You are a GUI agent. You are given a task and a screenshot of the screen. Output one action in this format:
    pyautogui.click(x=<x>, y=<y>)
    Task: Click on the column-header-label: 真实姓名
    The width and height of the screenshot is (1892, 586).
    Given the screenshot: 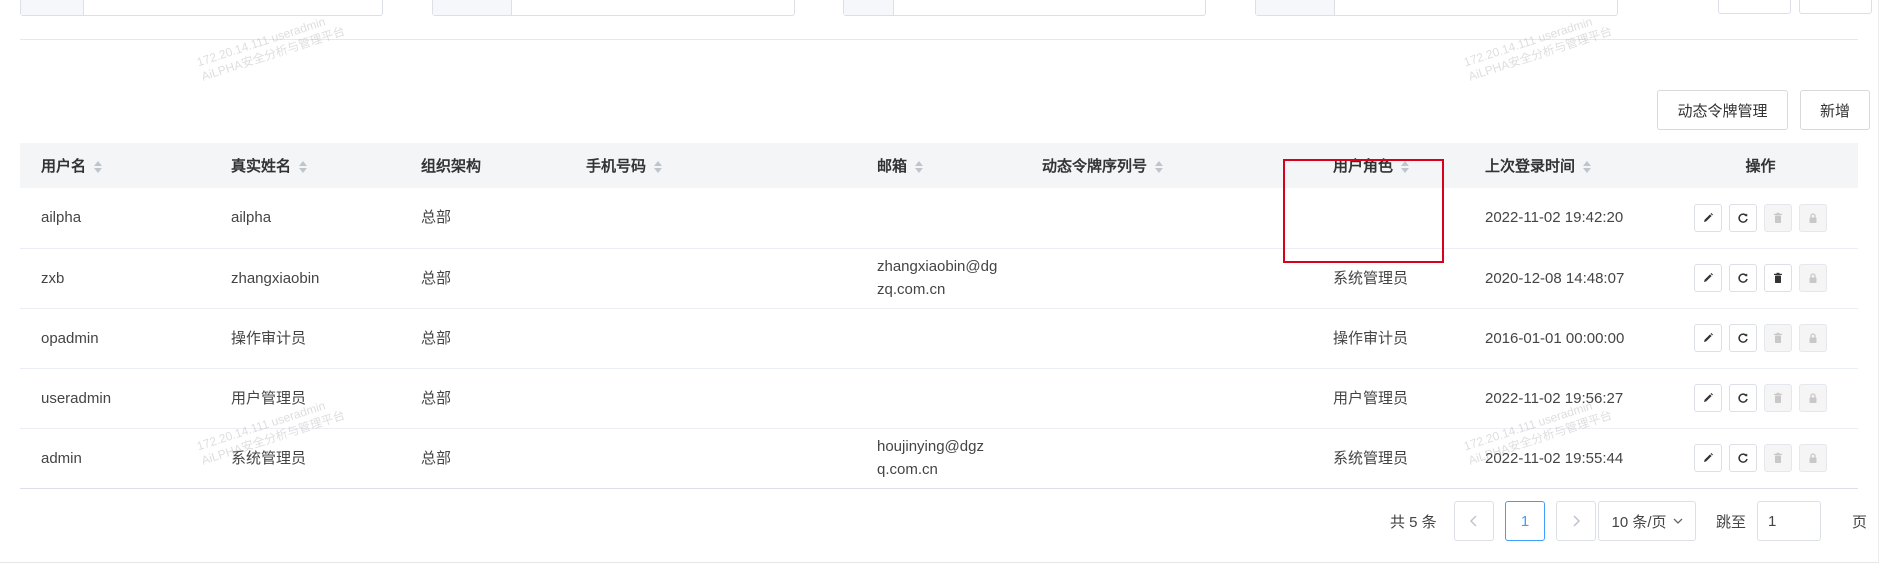 What is the action you would take?
    pyautogui.click(x=261, y=166)
    